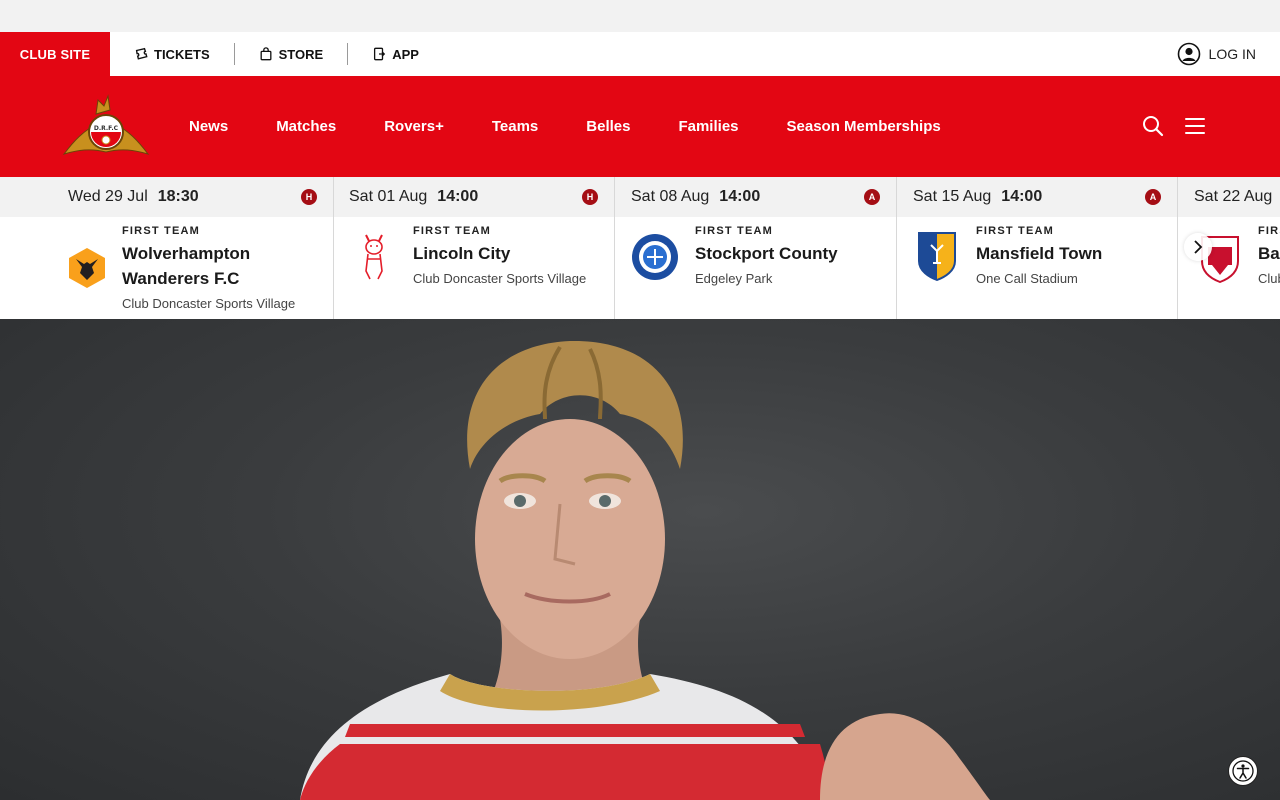 Image resolution: width=1280 pixels, height=800 pixels. I want to click on fixture-body: FIRST TEAM Stockport County Edgeley Park, so click(755, 268).